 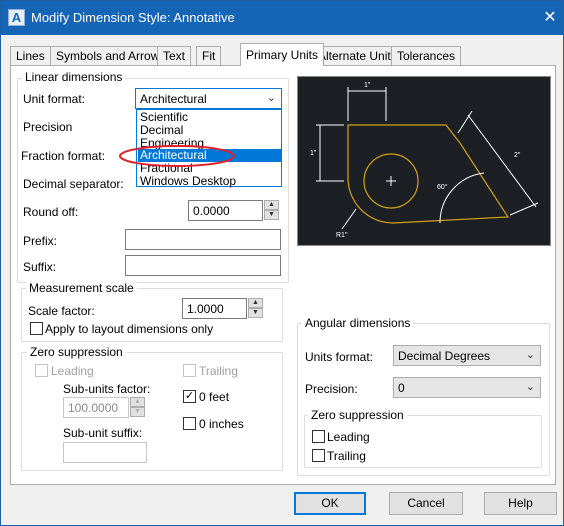 What do you see at coordinates (467, 387) in the screenshot?
I see `angular-precision-combo: 0 ⌄` at bounding box center [467, 387].